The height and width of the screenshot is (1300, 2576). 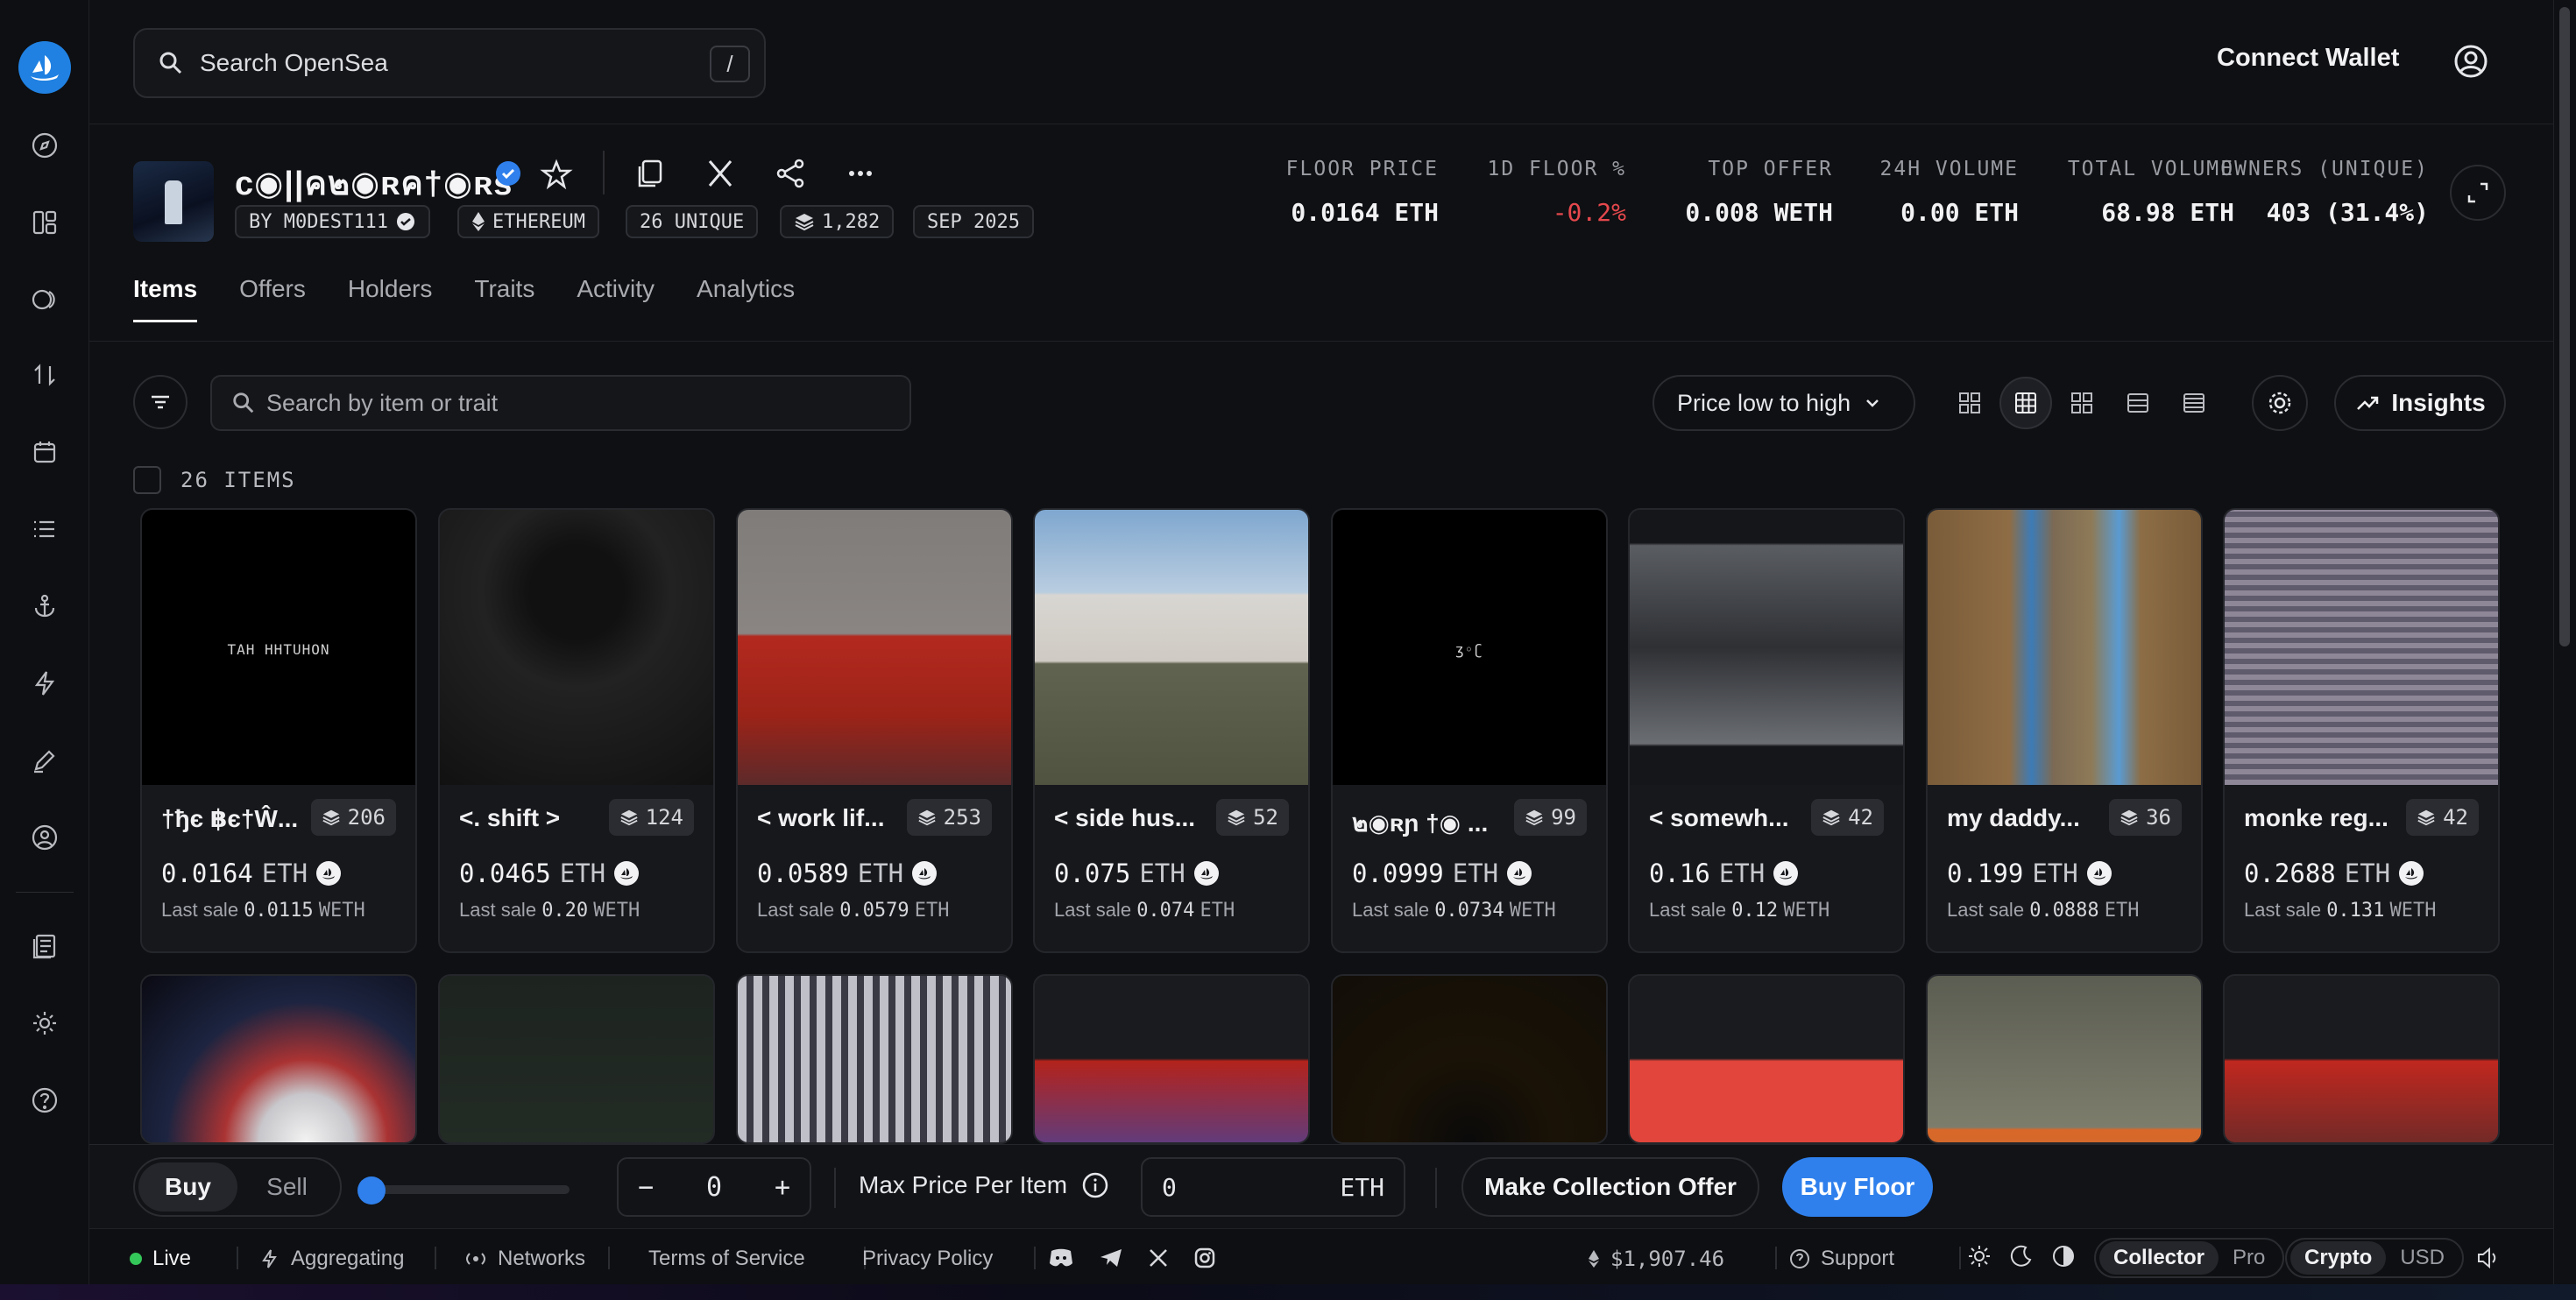 What do you see at coordinates (160, 402) in the screenshot?
I see `filter-button` at bounding box center [160, 402].